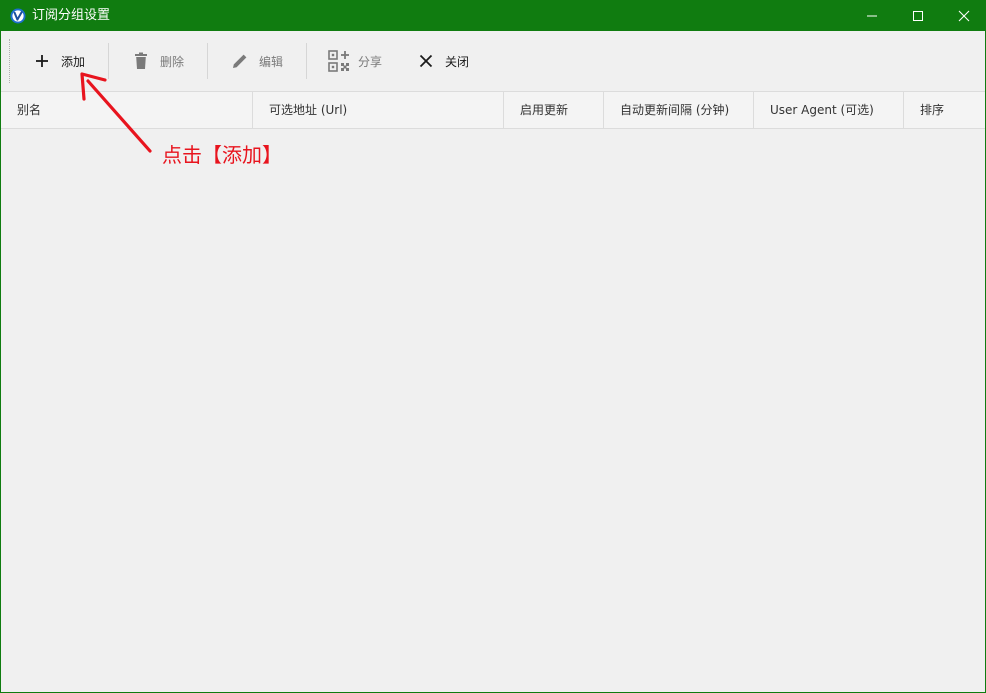 This screenshot has height=693, width=986. Describe the element at coordinates (256, 61) in the screenshot. I see `edit-button: 编辑` at that location.